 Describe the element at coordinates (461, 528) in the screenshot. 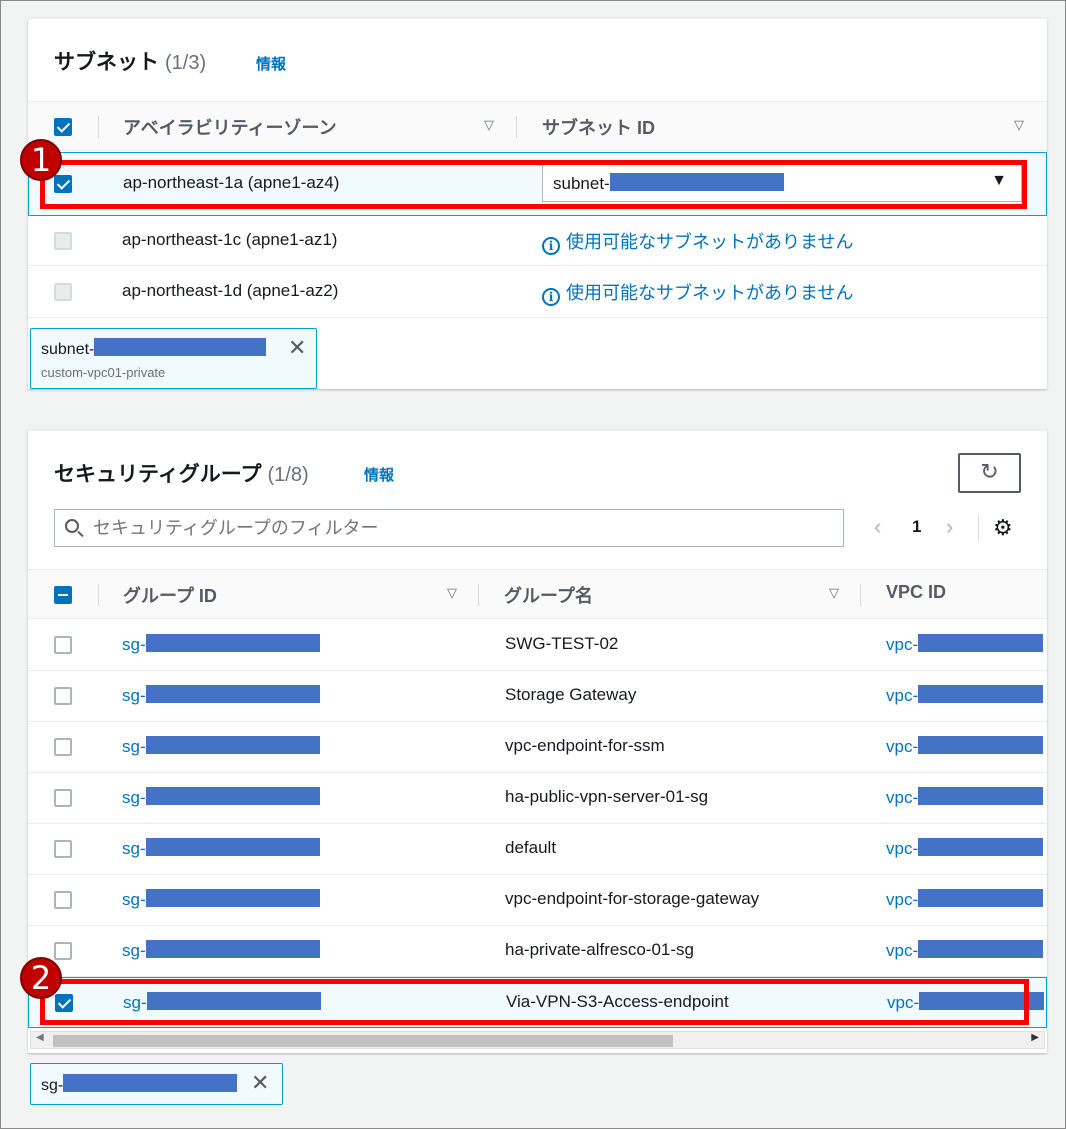

I see `search-input` at that location.